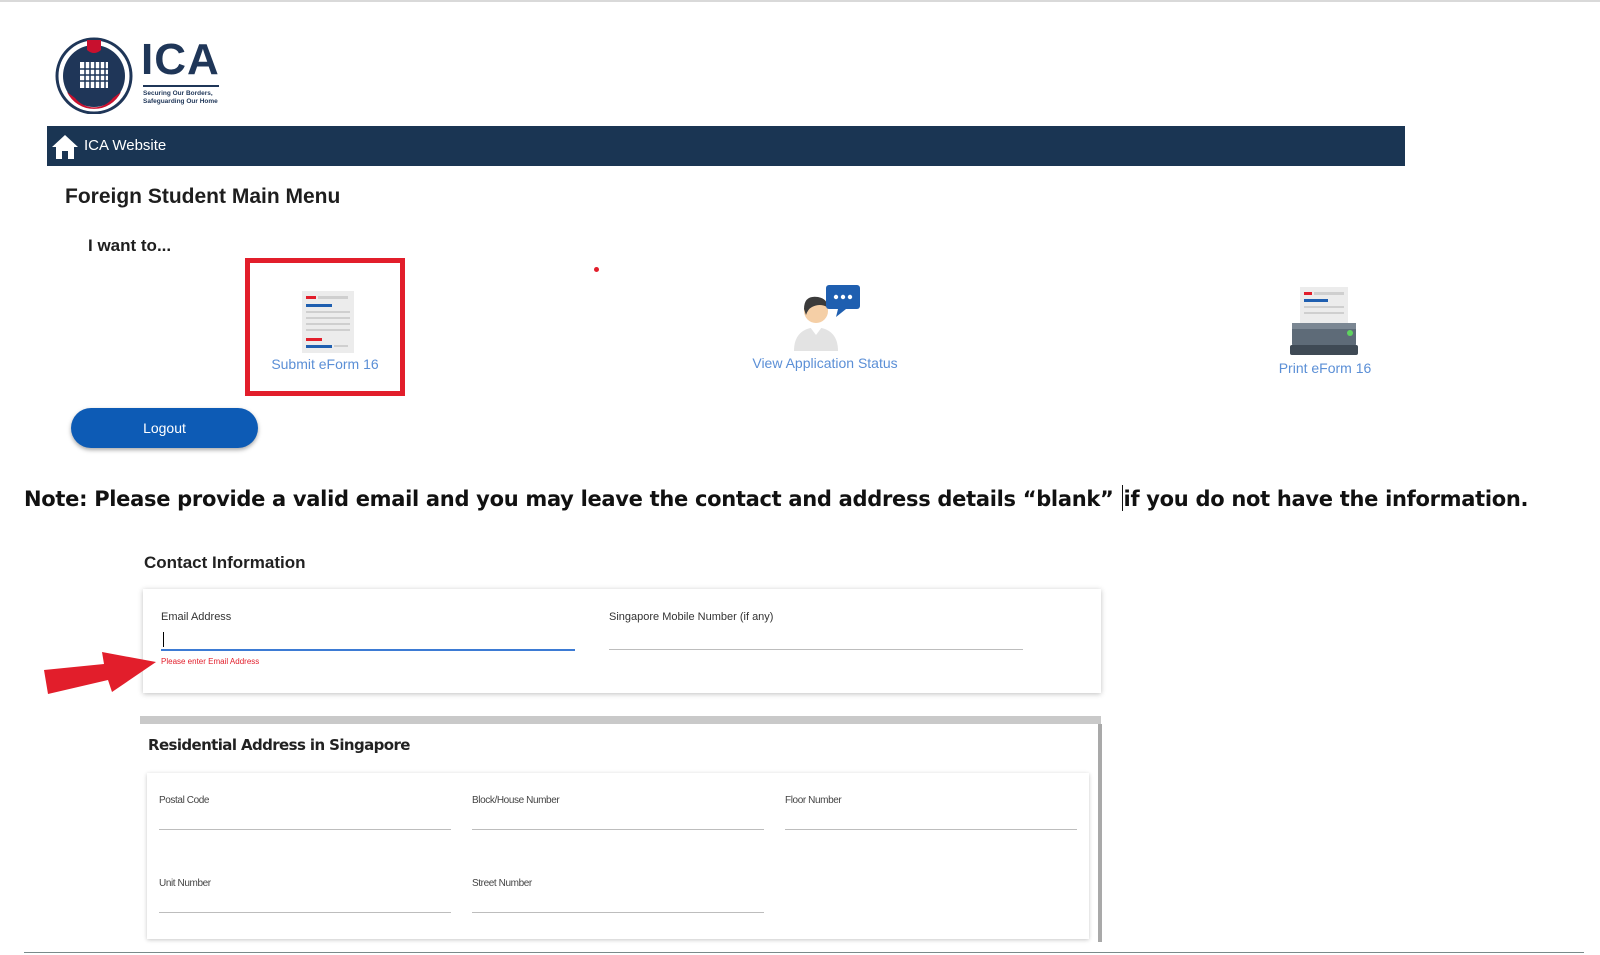 The image size is (1600, 955). Describe the element at coordinates (620, 720) in the screenshot. I see `address-section-topbar` at that location.